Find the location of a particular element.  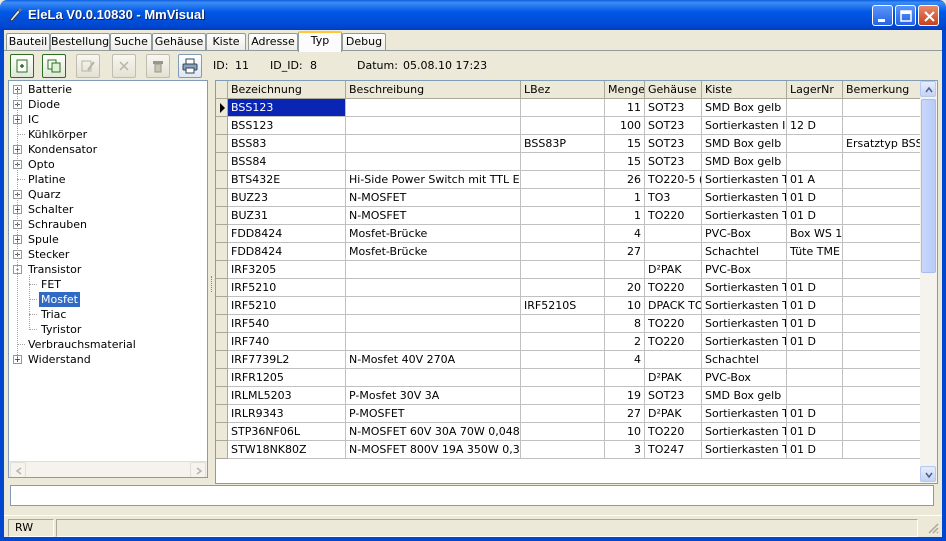

cell-beschreibung: N-Mosfet 40V 270A is located at coordinates (433, 360).